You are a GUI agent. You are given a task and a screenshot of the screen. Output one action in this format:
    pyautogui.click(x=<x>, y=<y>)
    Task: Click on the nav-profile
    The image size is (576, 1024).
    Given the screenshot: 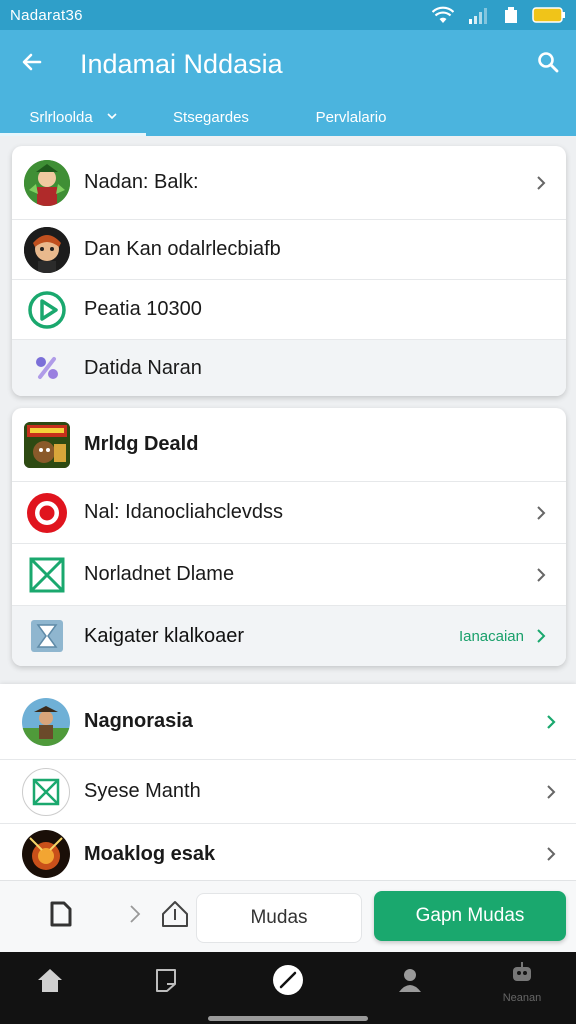 What is the action you would take?
    pyautogui.click(x=410, y=982)
    